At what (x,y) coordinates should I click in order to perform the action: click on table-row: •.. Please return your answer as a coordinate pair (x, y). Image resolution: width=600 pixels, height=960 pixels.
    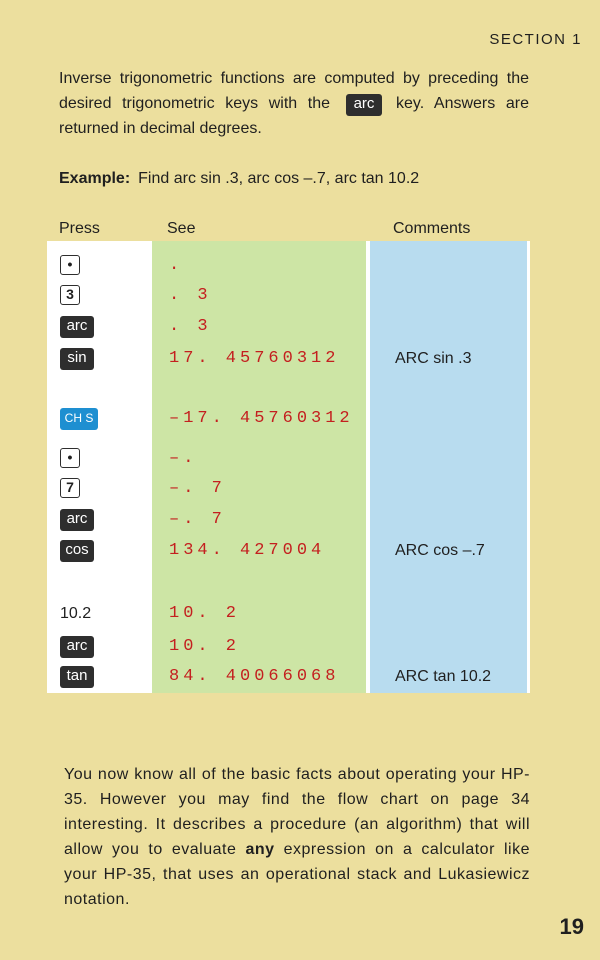
    Looking at the image, I should click on (300, 267).